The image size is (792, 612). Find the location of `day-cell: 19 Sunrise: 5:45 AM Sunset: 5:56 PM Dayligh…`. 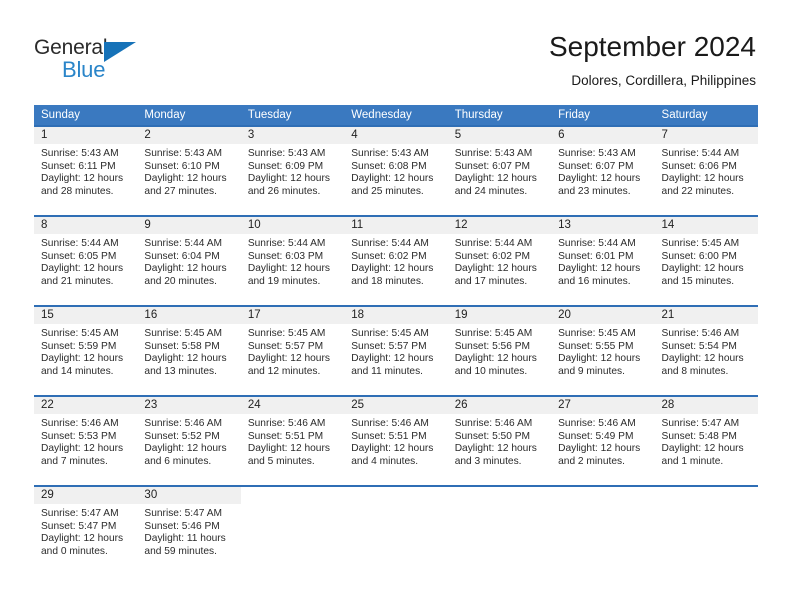

day-cell: 19 Sunrise: 5:45 AM Sunset: 5:56 PM Dayligh… is located at coordinates (499, 351).